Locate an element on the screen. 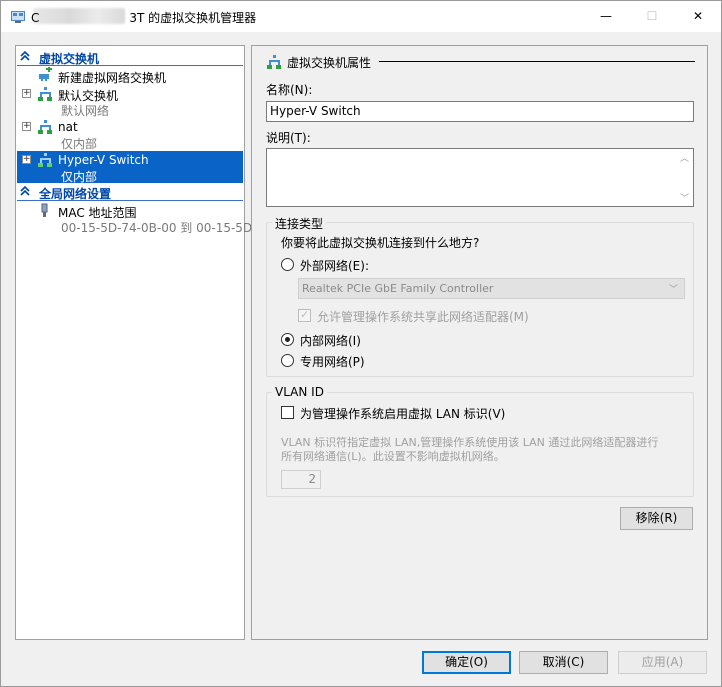  new-switch-label: 新建虚拟网络交换机 is located at coordinates (112, 78).